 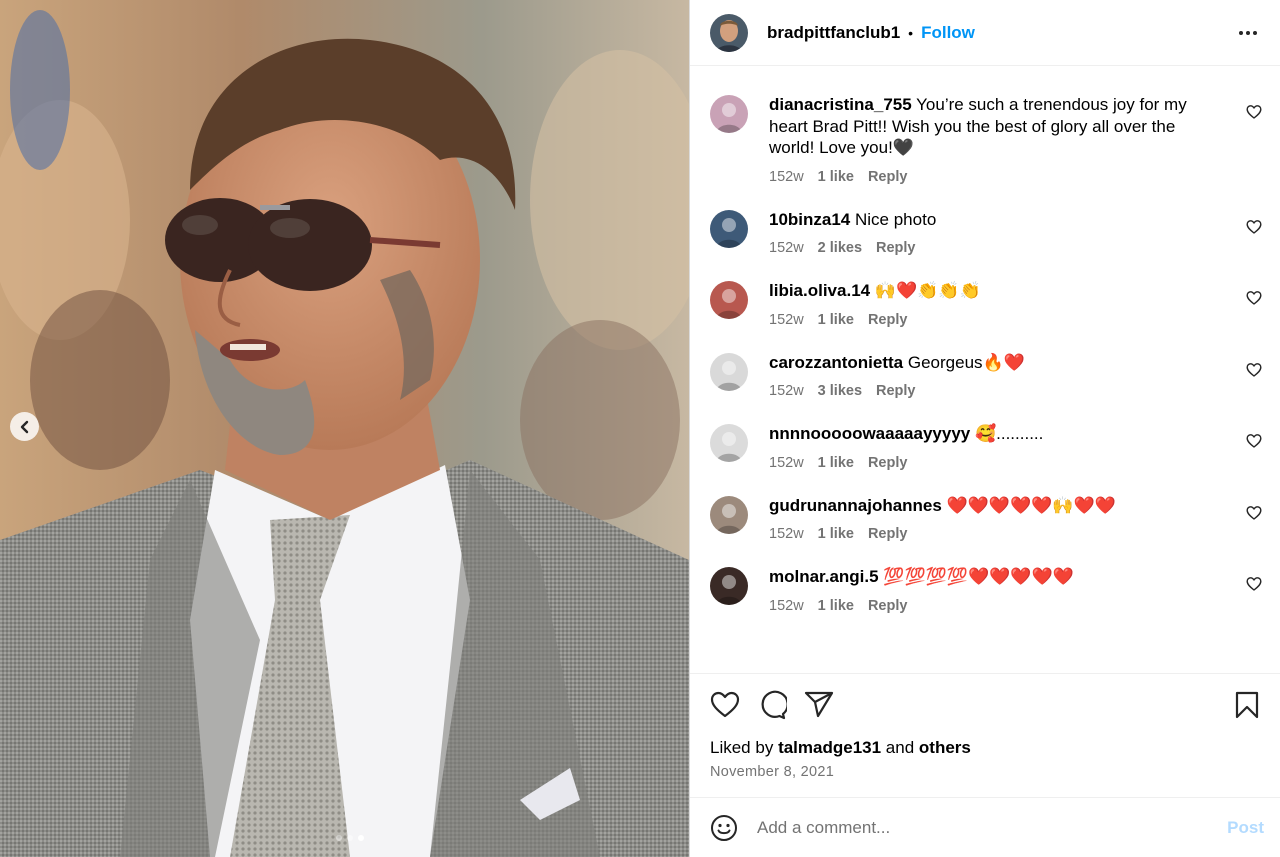 I want to click on author-avatar, so click(x=729, y=32).